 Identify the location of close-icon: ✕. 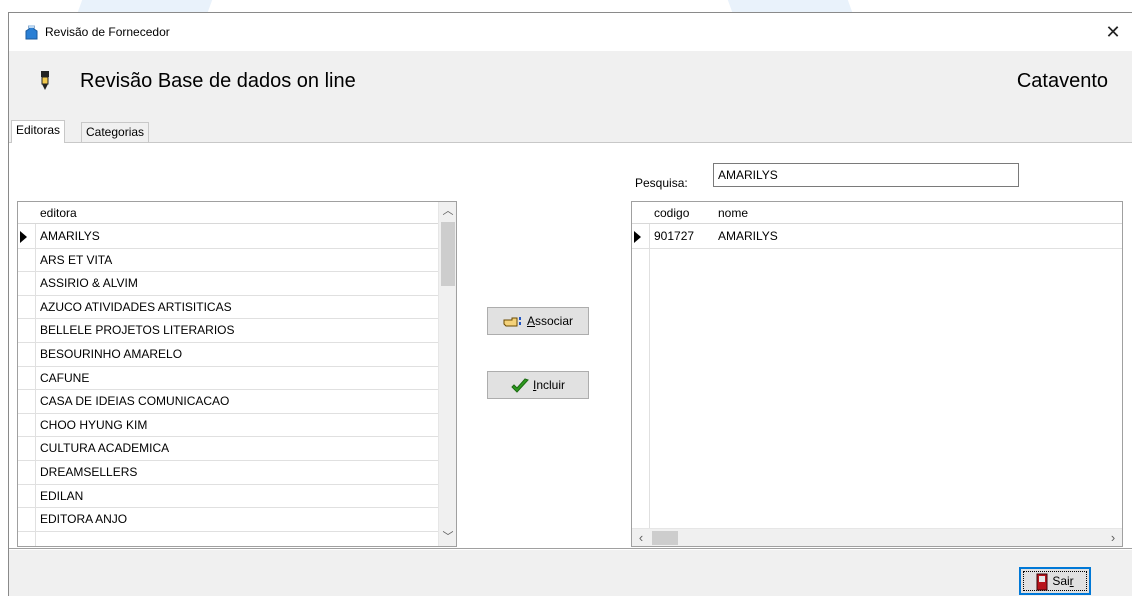
(1113, 32).